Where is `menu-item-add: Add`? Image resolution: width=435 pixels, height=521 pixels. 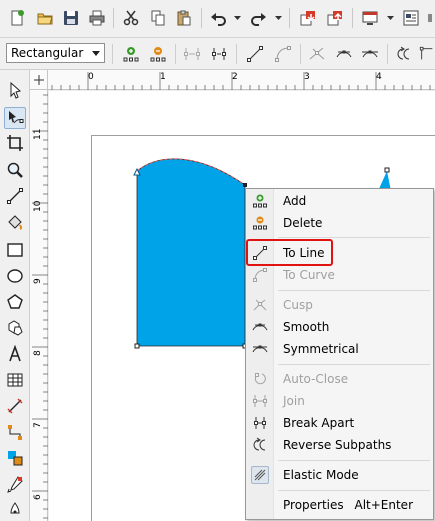 menu-item-add: Add is located at coordinates (339, 201).